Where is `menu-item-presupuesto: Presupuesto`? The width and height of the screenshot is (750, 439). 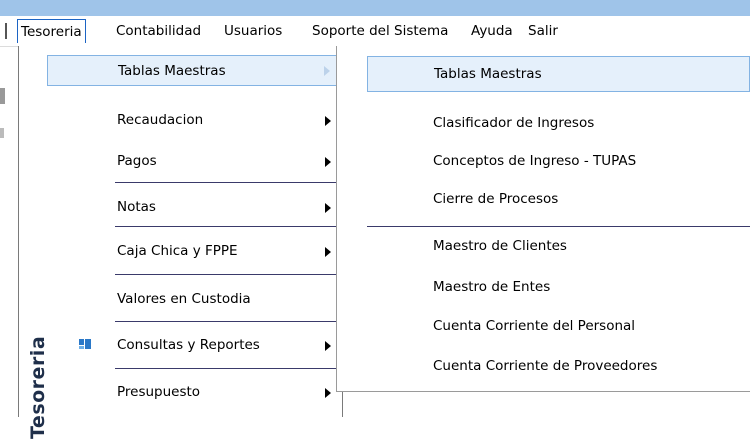 menu-item-presupuesto: Presupuesto is located at coordinates (195, 393).